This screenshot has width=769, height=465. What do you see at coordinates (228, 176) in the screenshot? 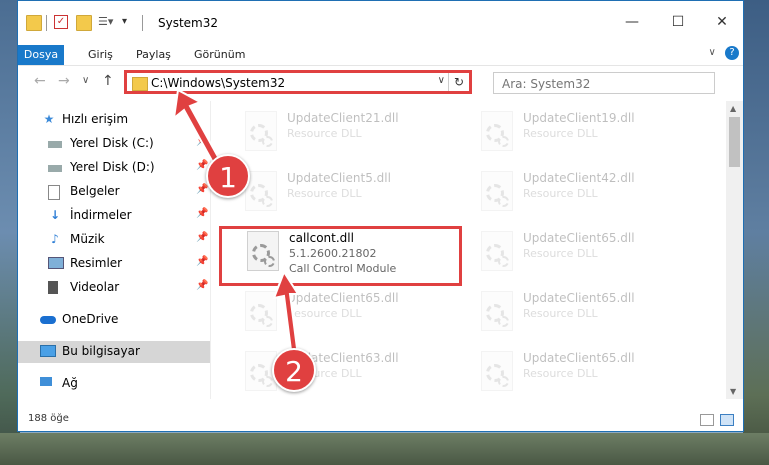
I see `annotation-badge-1: 1` at bounding box center [228, 176].